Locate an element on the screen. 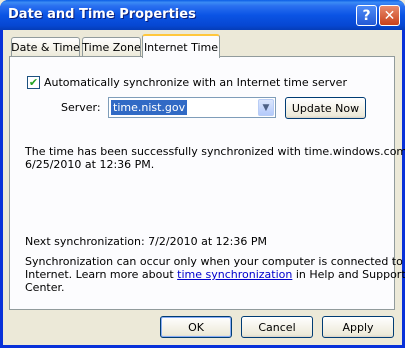  time-sync-help-link: time synchronization is located at coordinates (234, 274).